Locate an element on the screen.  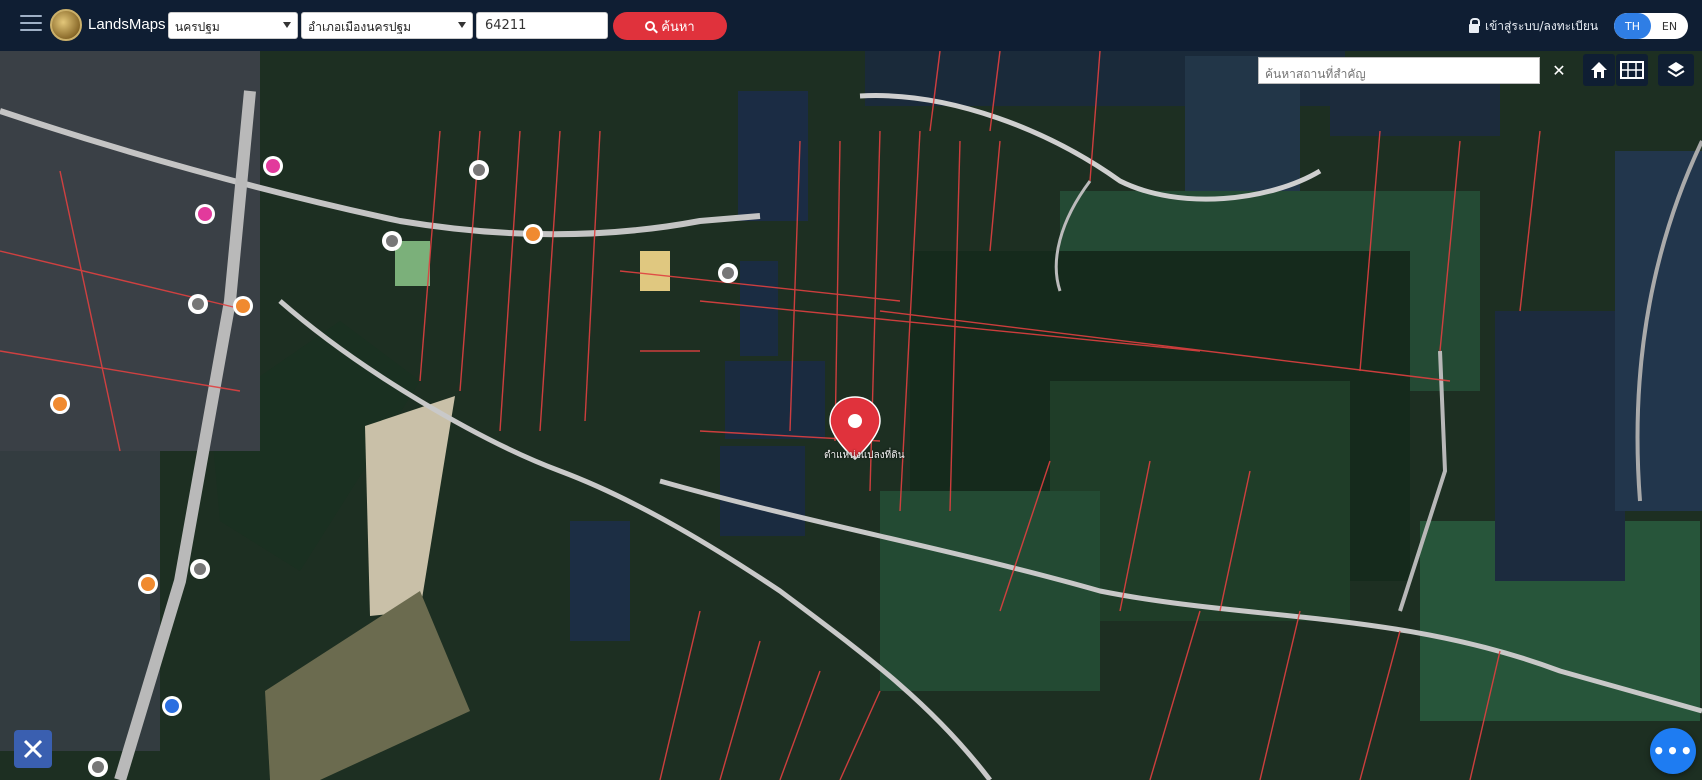
home-button is located at coordinates (1599, 70).